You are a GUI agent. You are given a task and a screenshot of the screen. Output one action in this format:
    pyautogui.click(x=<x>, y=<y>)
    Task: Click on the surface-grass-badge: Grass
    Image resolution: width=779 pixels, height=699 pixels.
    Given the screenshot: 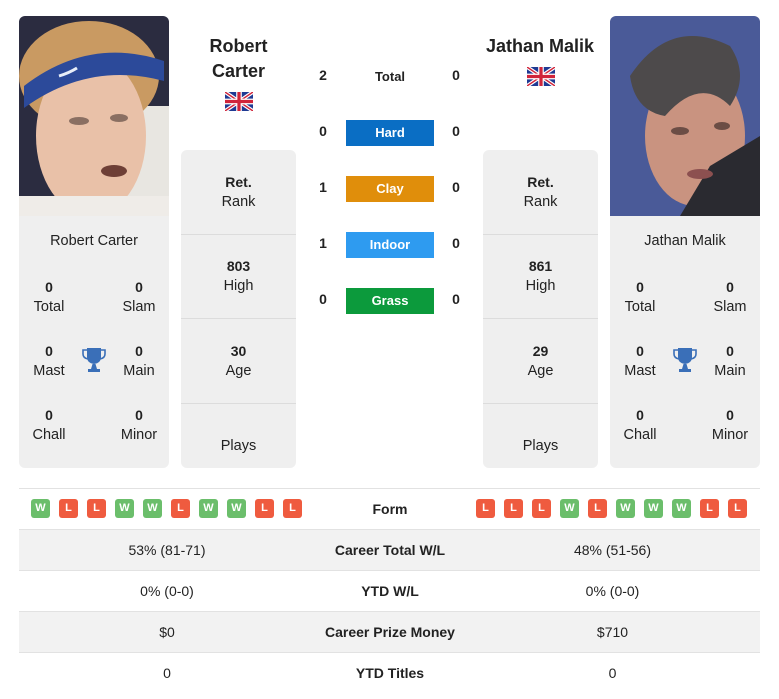 What is the action you would take?
    pyautogui.click(x=390, y=301)
    